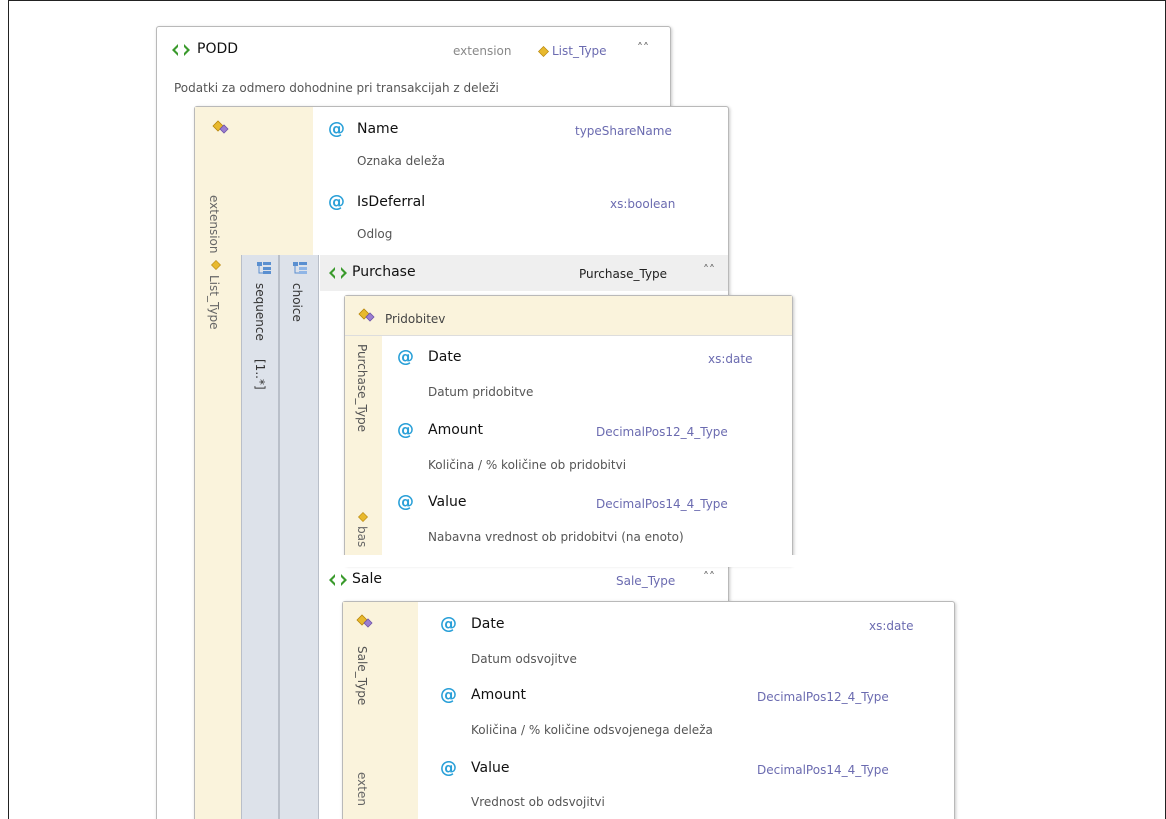 The width and height of the screenshot is (1166, 819). What do you see at coordinates (214, 302) in the screenshot?
I see `list-ext-vertical-type: List_Type` at bounding box center [214, 302].